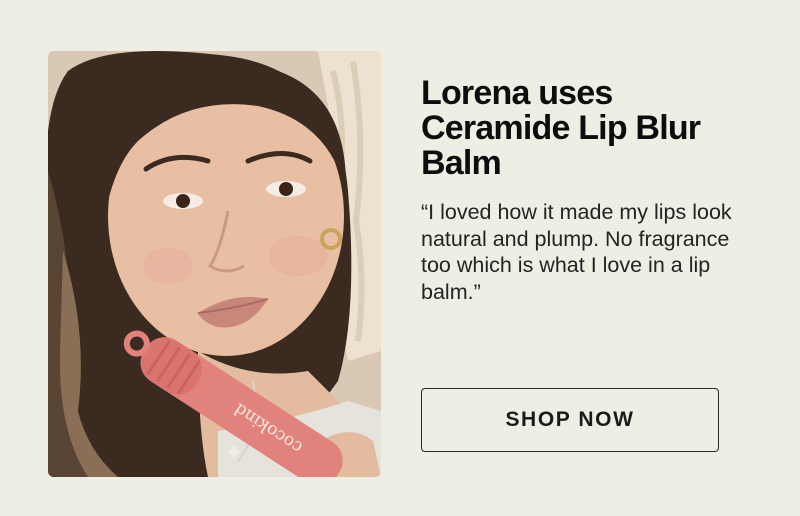 Image resolution: width=800 pixels, height=516 pixels. Describe the element at coordinates (570, 420) in the screenshot. I see `shop-now-button: SHOP NOW` at that location.